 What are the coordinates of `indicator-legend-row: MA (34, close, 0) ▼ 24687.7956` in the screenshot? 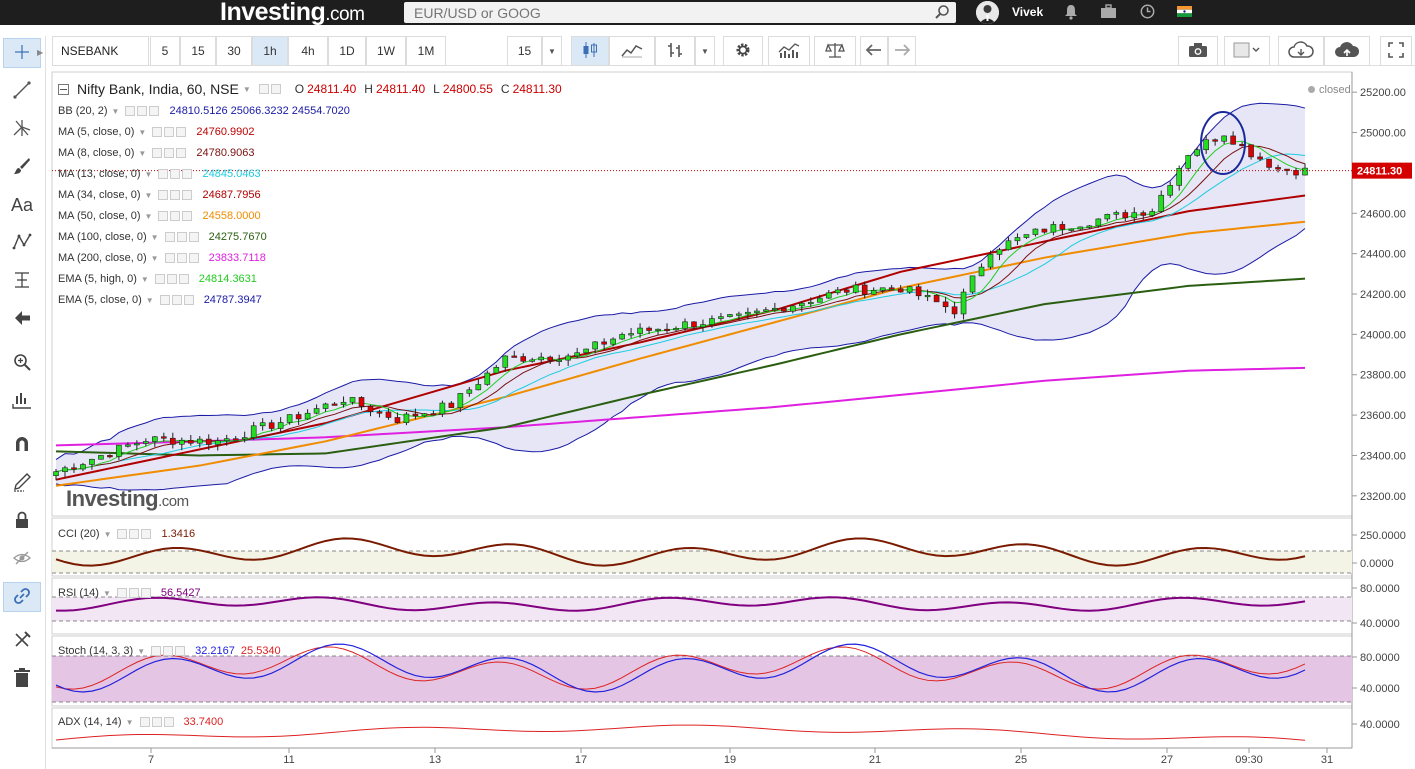 It's located at (159, 195).